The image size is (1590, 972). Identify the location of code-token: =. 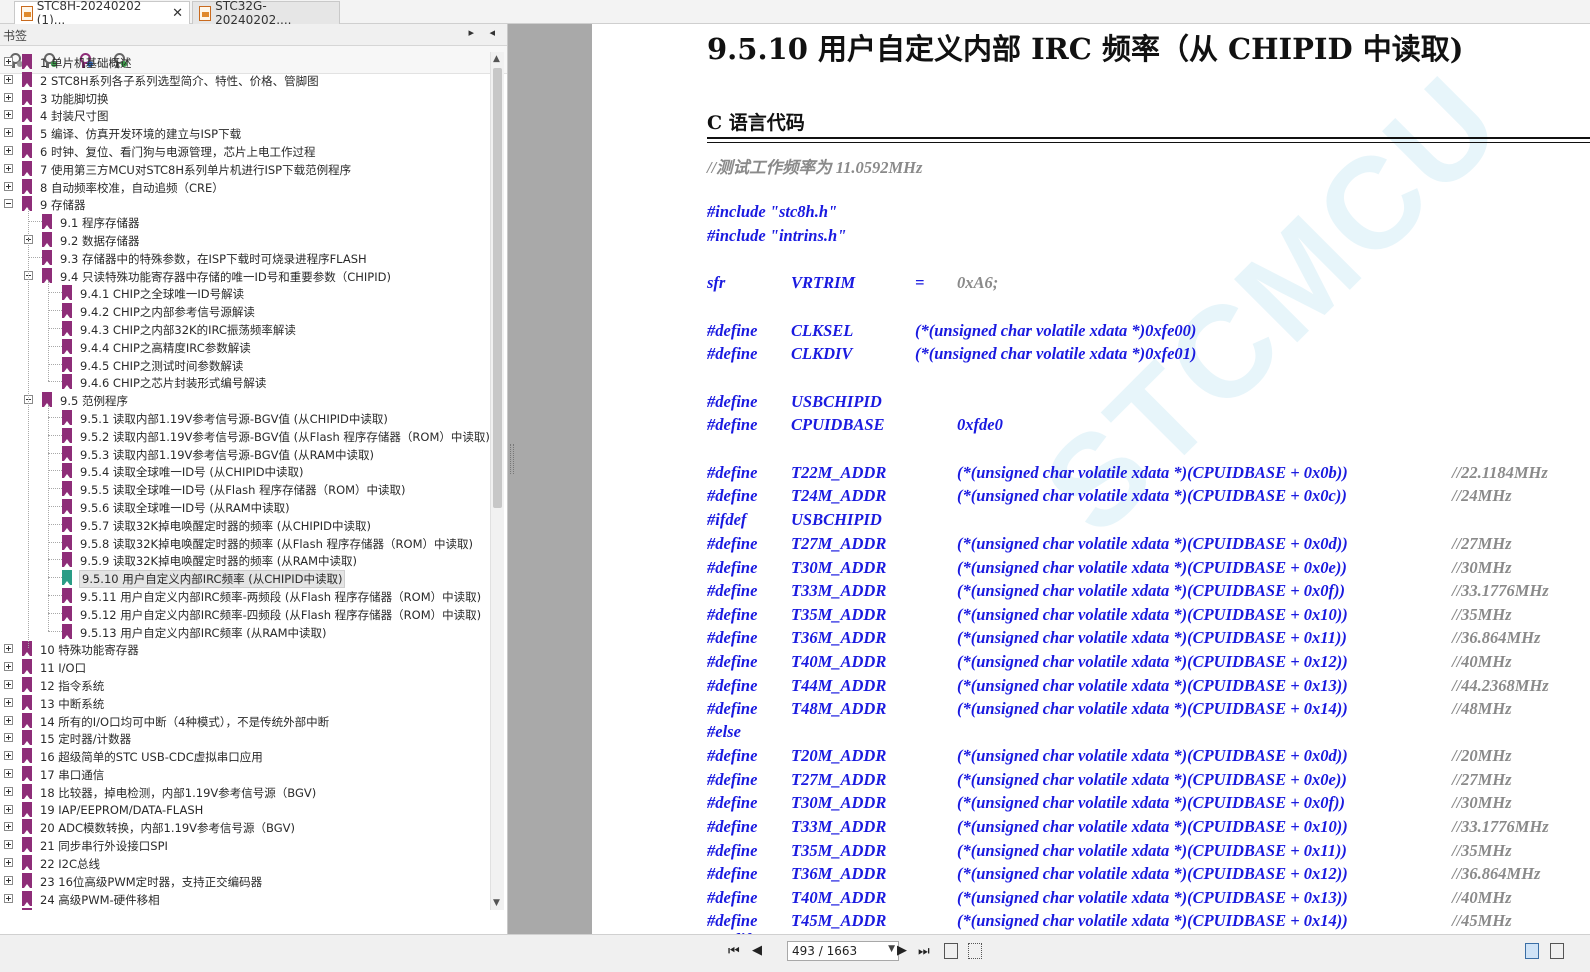
(920, 282).